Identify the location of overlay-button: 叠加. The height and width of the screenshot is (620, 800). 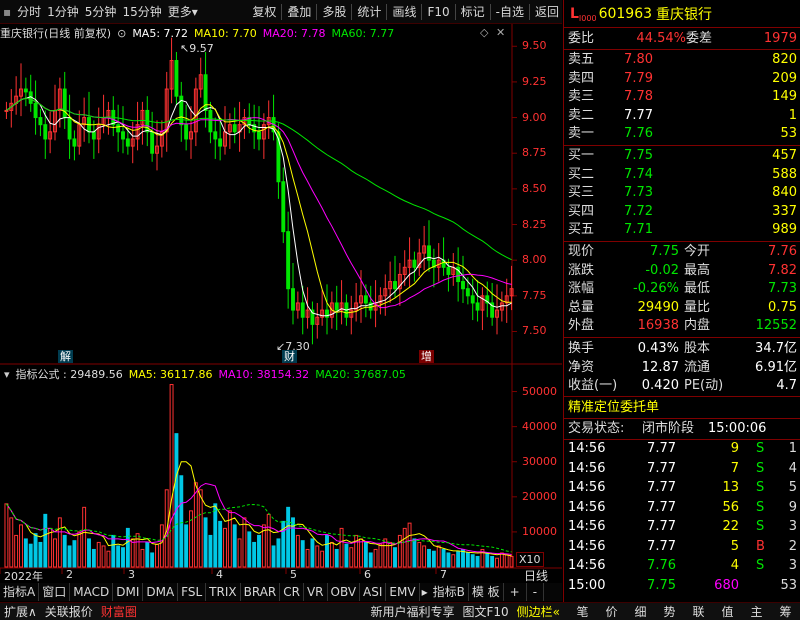
(299, 12).